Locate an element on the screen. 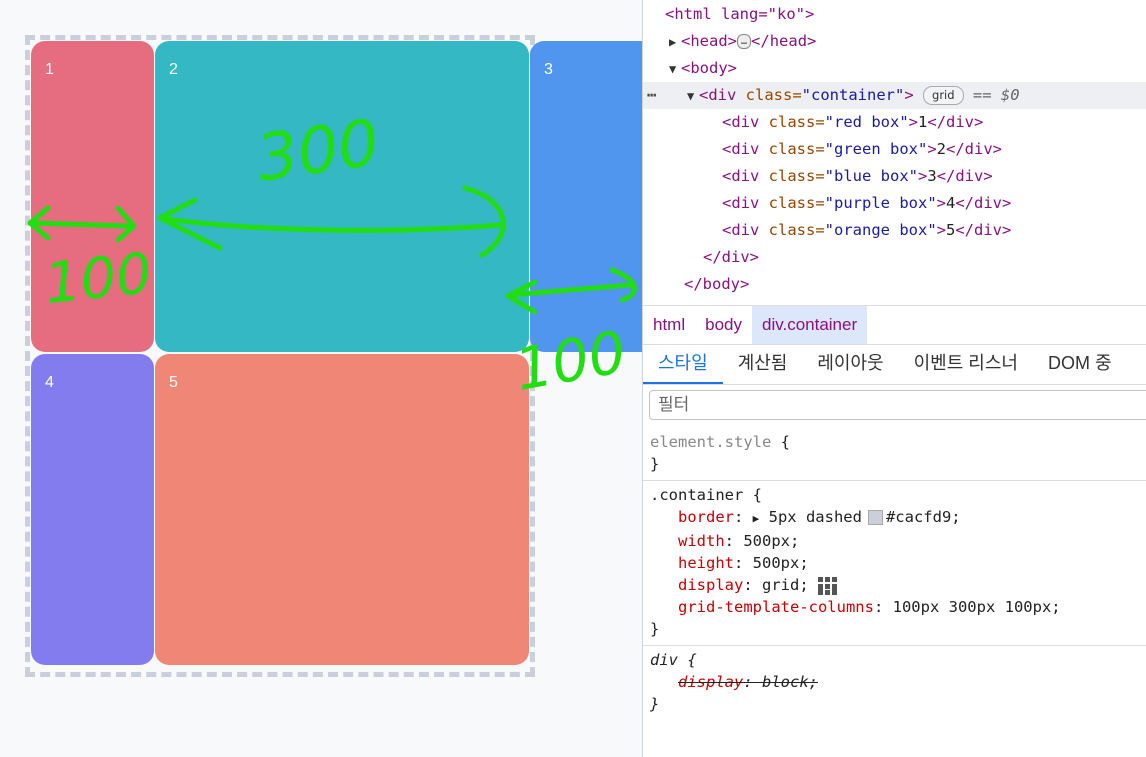 The image size is (1146, 757). dom-child-green: <div class="green box">2</div> is located at coordinates (894, 149).